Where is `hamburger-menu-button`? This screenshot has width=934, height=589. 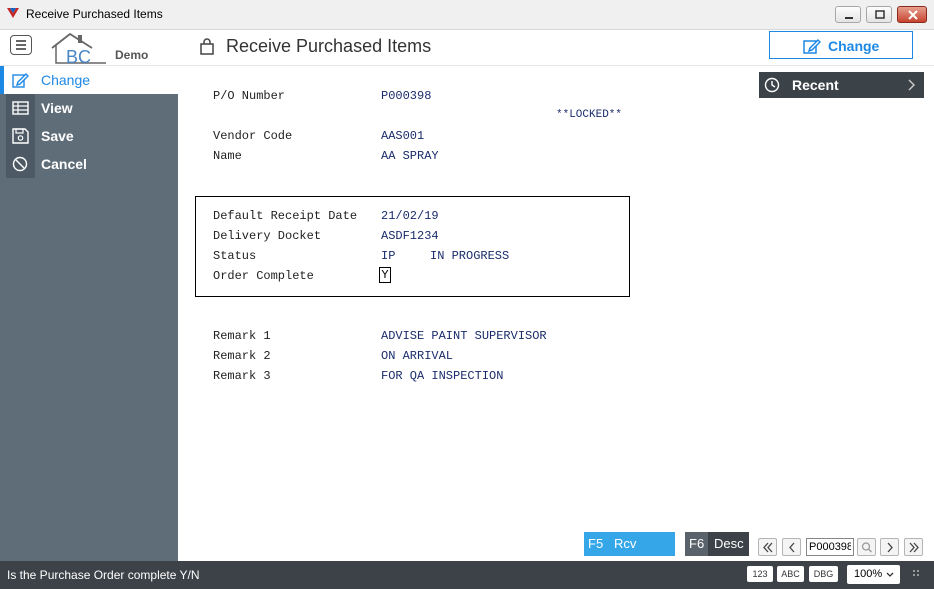 hamburger-menu-button is located at coordinates (21, 45).